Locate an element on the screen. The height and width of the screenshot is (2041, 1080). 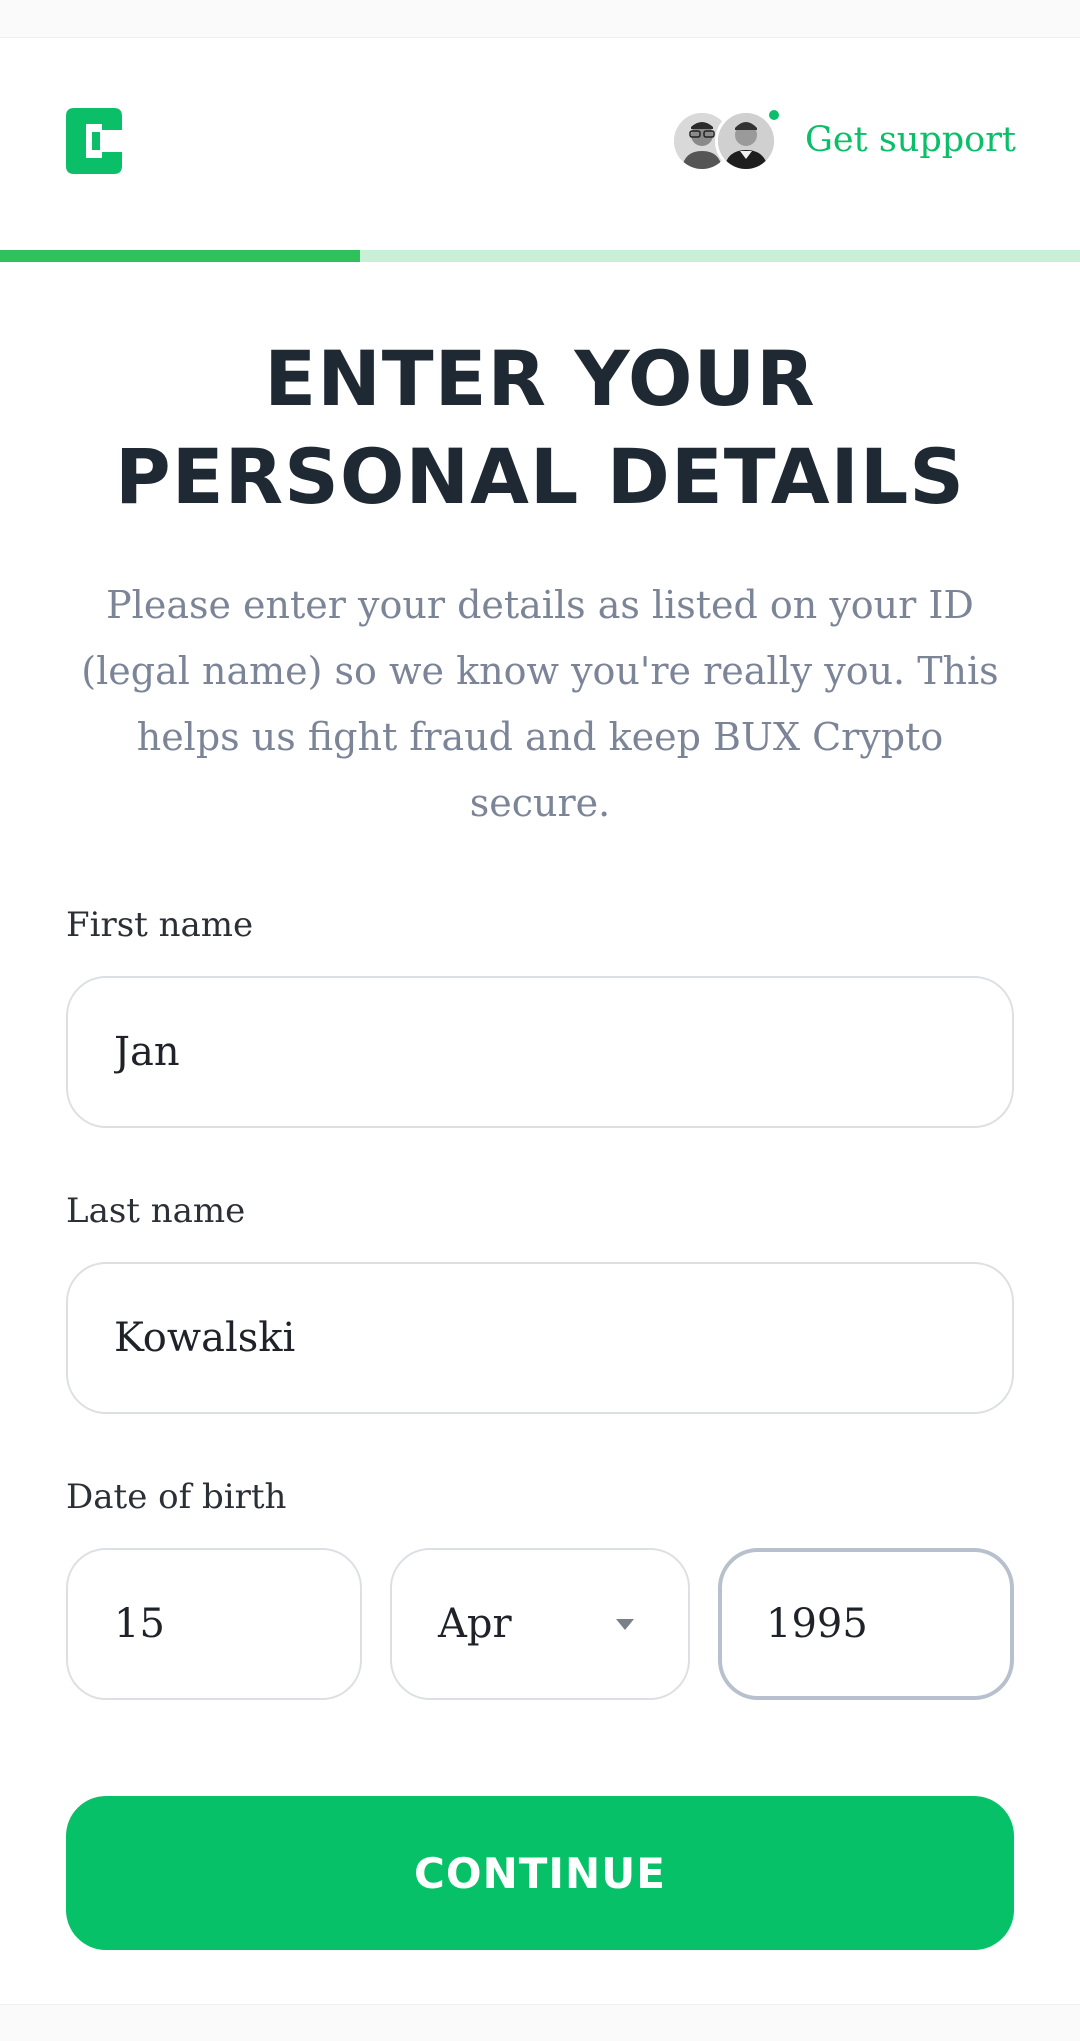
support-avatars is located at coordinates (726, 140).